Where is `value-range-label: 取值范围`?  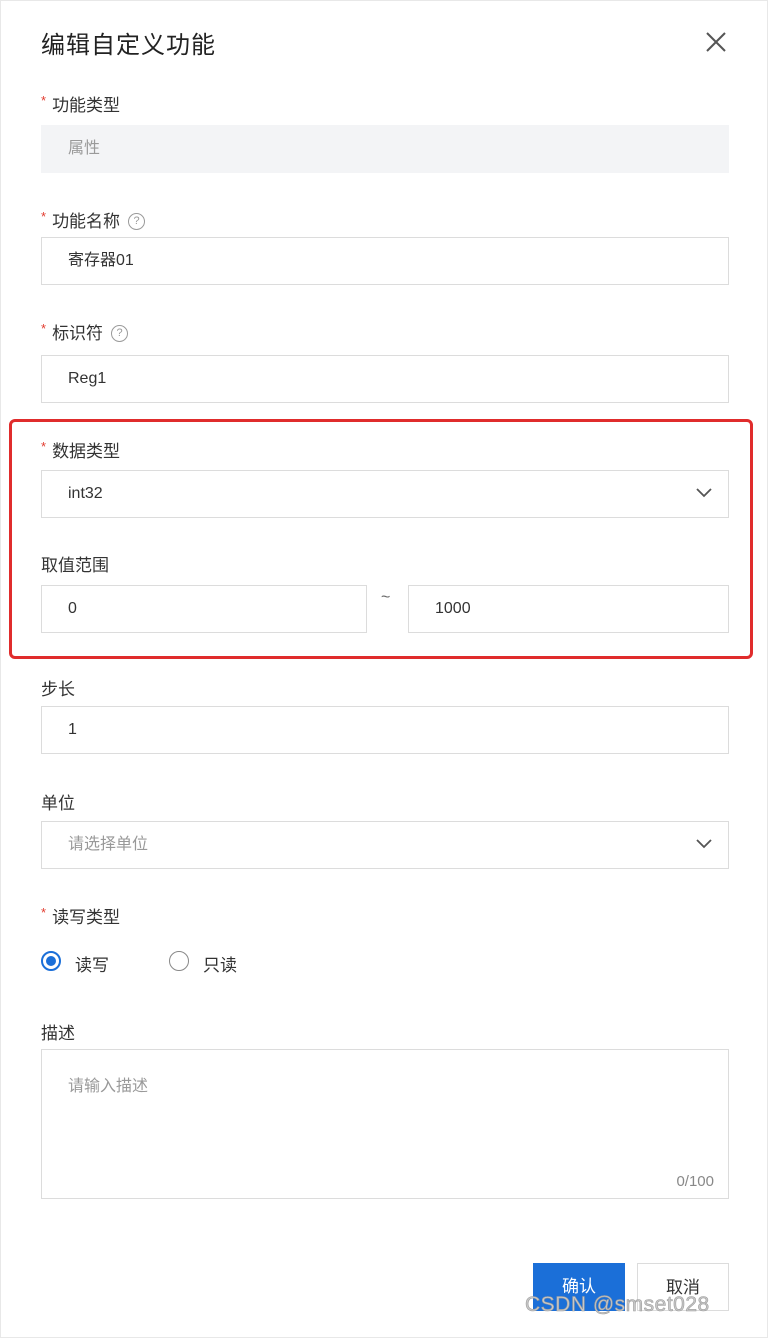 value-range-label: 取值范围 is located at coordinates (75, 565).